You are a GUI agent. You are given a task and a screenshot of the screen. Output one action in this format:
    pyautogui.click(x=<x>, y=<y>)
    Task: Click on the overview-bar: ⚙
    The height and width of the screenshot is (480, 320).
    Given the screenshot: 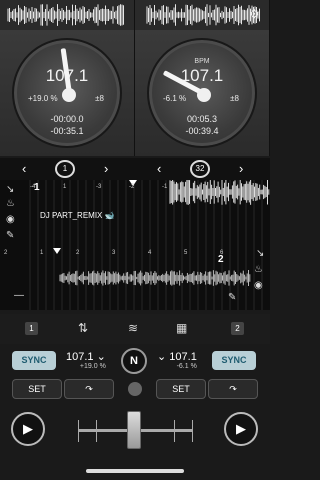 What is the action you would take?
    pyautogui.click(x=135, y=15)
    